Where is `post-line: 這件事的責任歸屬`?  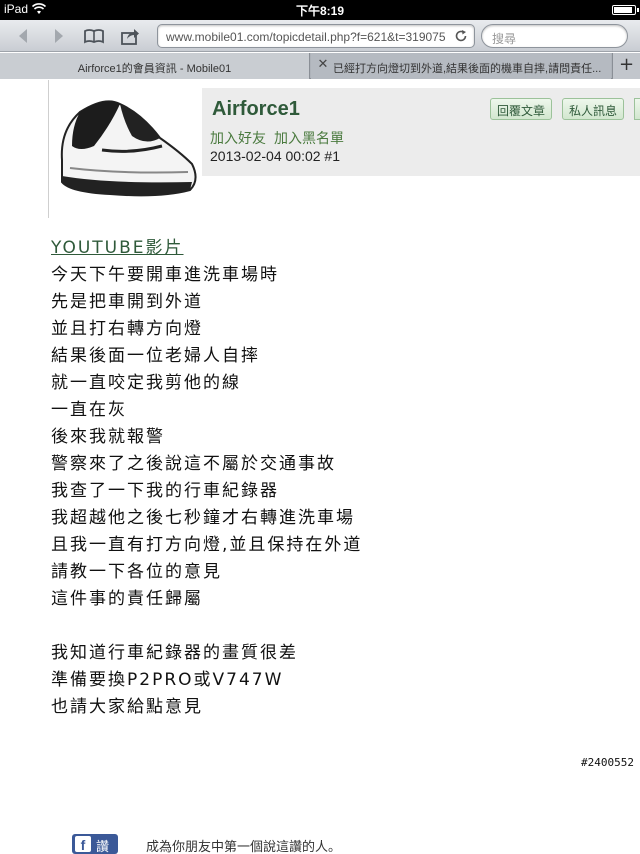
post-line: 這件事的責任歸屬 is located at coordinates (127, 599).